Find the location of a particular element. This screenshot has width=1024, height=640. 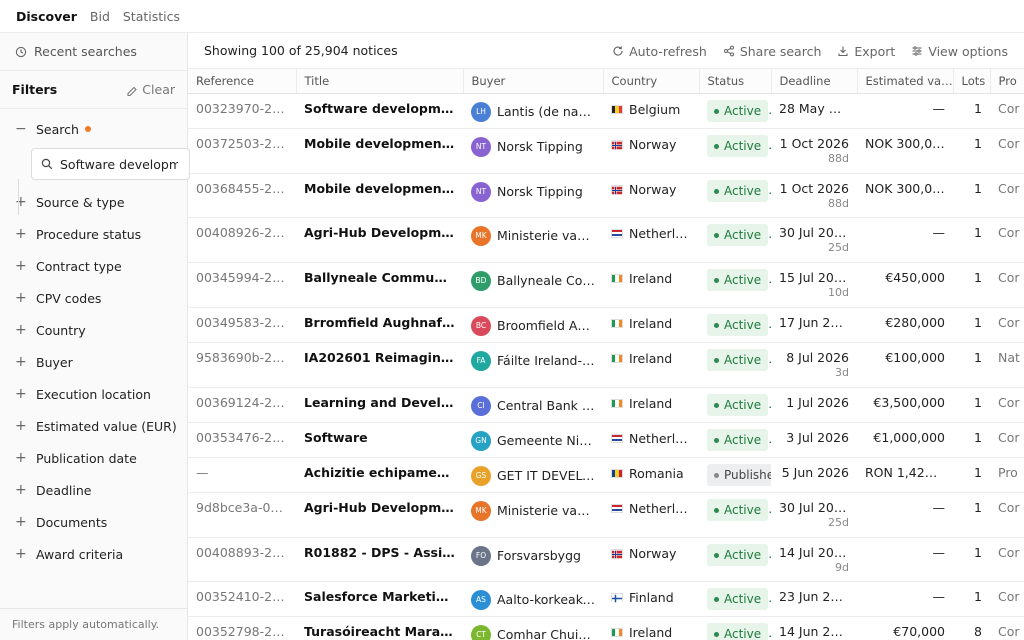

search-input-wrap is located at coordinates (95, 165).